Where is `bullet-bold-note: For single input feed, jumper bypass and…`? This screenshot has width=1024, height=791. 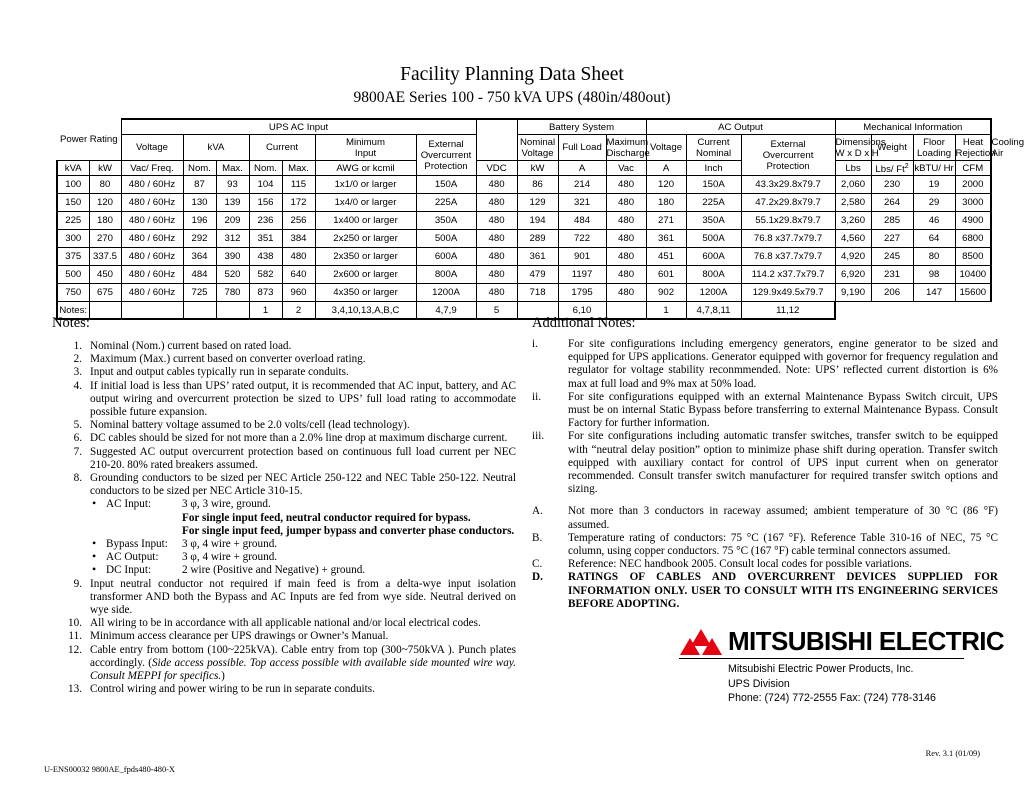
bullet-bold-note: For single input feed, jumper bypass and… is located at coordinates (348, 530).